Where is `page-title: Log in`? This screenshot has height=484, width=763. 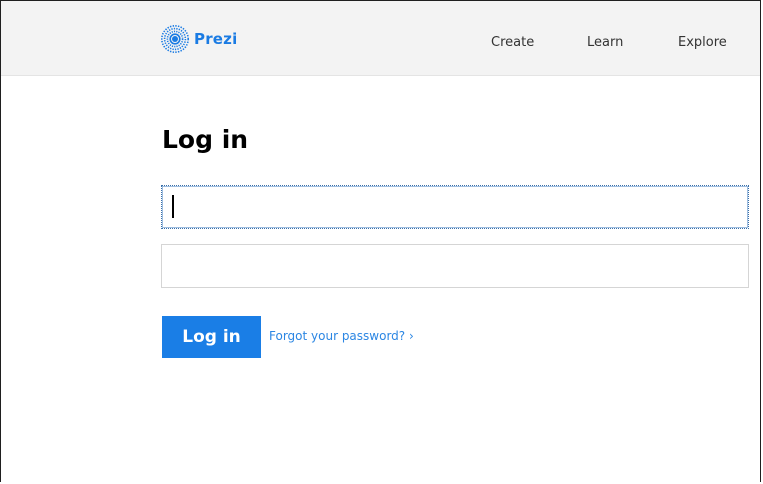
page-title: Log in is located at coordinates (205, 139).